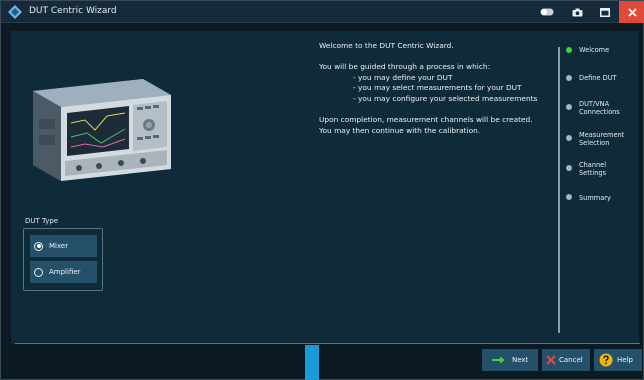 This screenshot has width=644, height=380. Describe the element at coordinates (599, 112) in the screenshot. I see `step-label: Connections` at that location.